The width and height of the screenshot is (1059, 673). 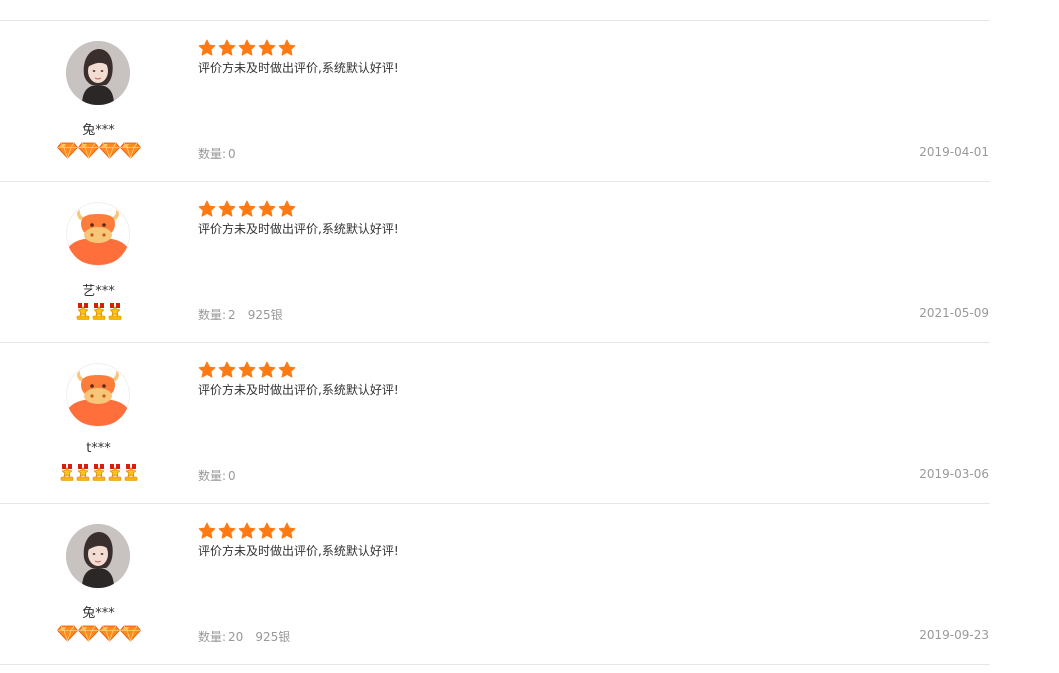 I want to click on user-name: t***, so click(x=98, y=448).